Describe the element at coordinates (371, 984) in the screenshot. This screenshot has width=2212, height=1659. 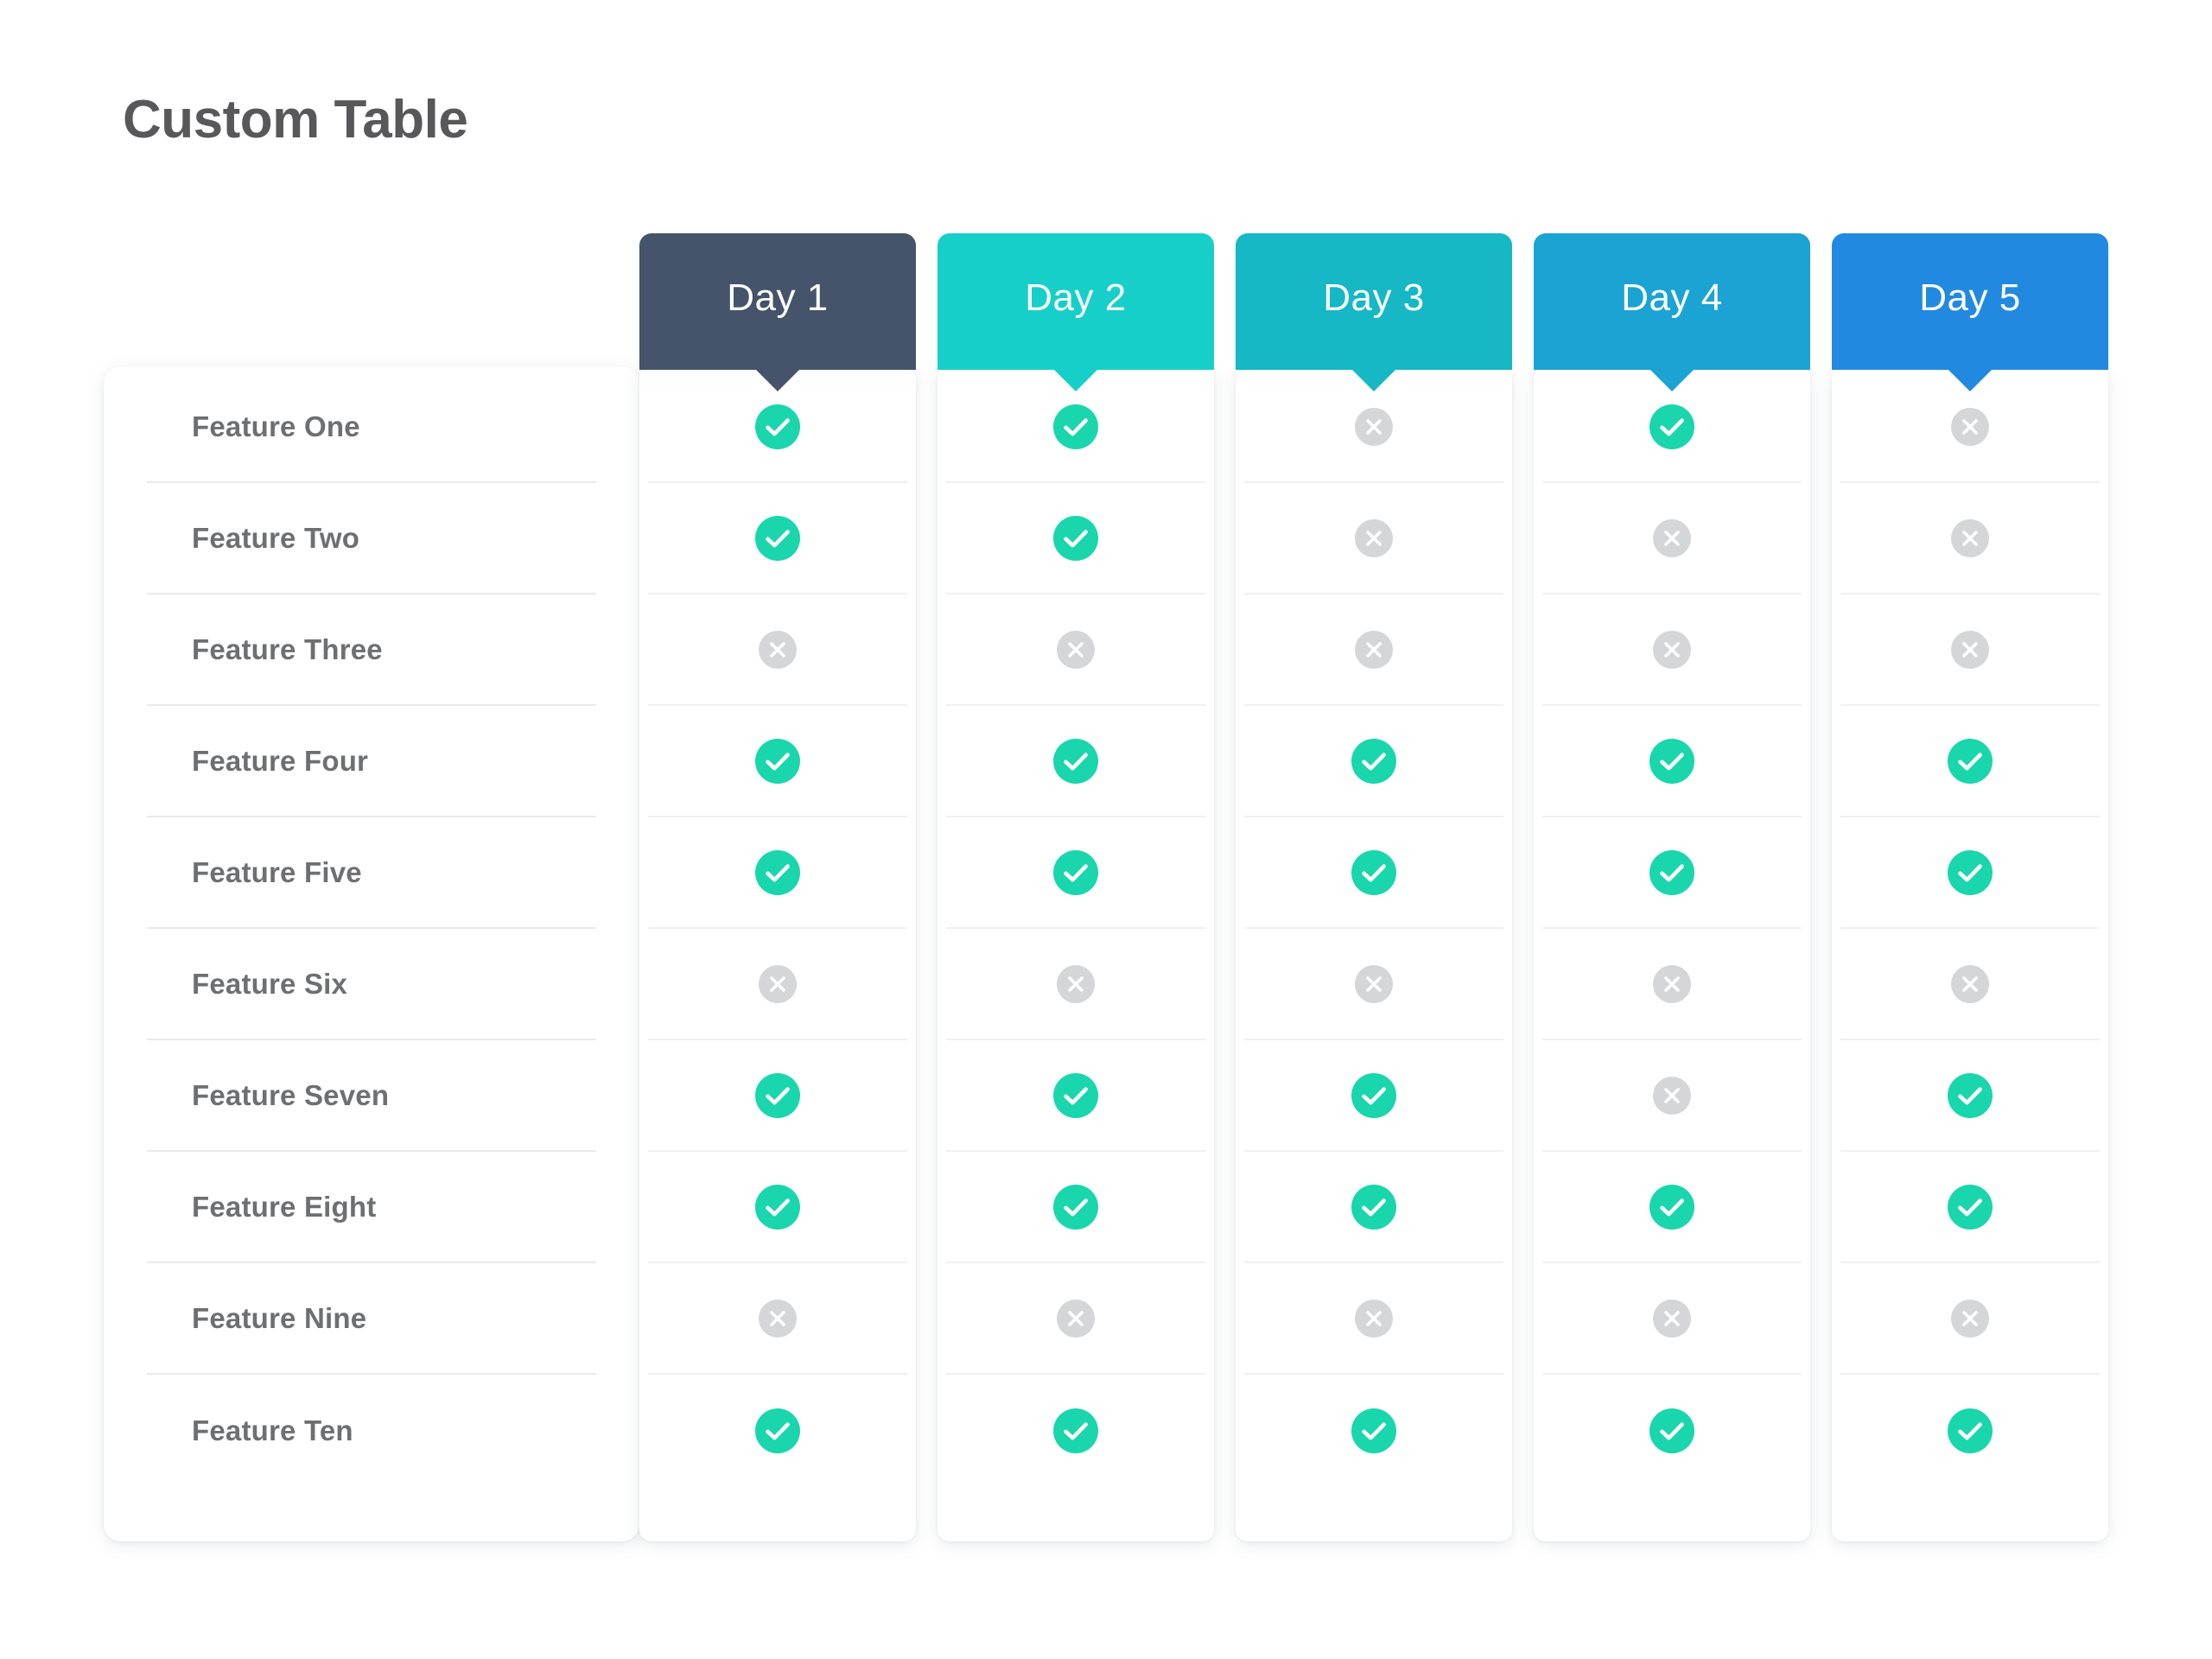
I see `feature-row: Feature Six` at that location.